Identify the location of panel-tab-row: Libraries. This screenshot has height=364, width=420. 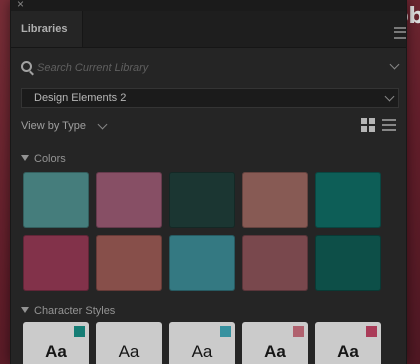
(208, 29).